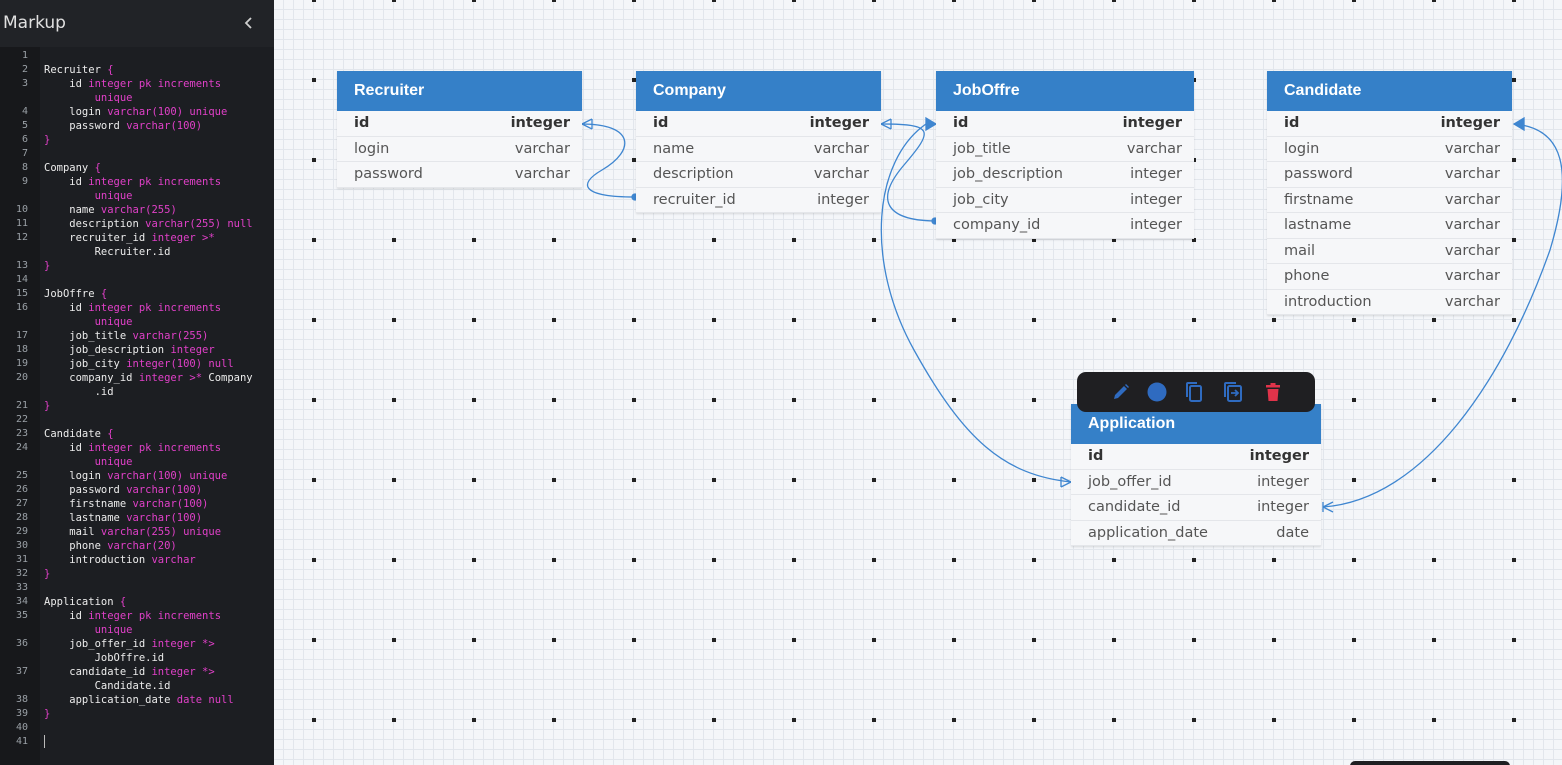 The height and width of the screenshot is (765, 1562). I want to click on code-line: 32}, so click(137, 574).